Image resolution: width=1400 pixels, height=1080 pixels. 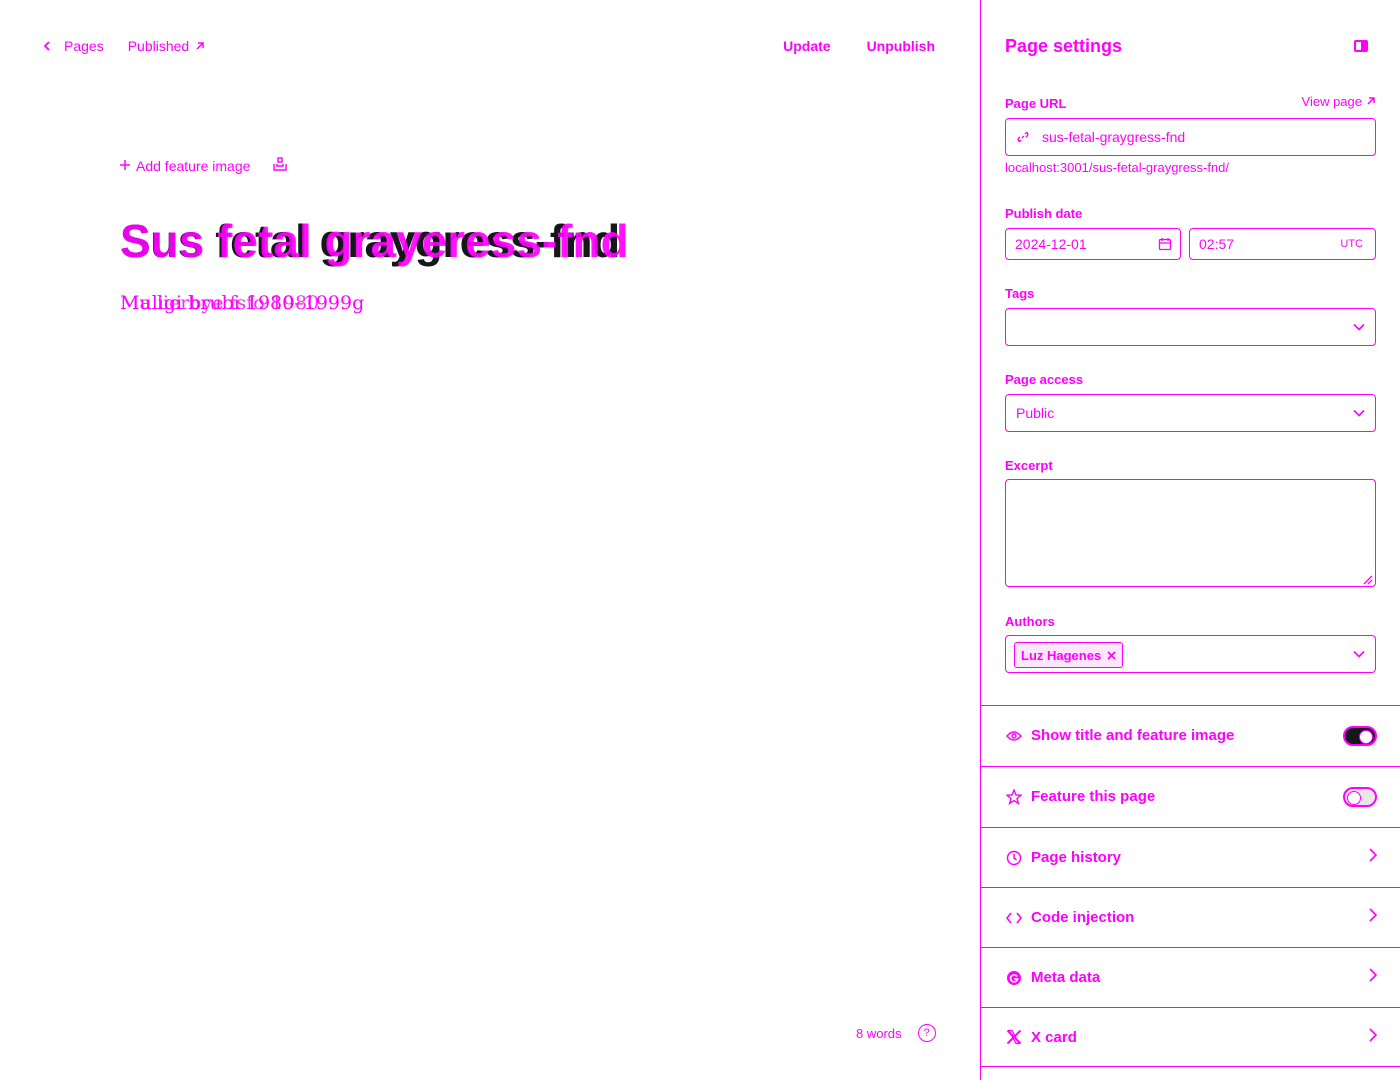 I want to click on back-to-pages-link: Pages, so click(x=73, y=46).